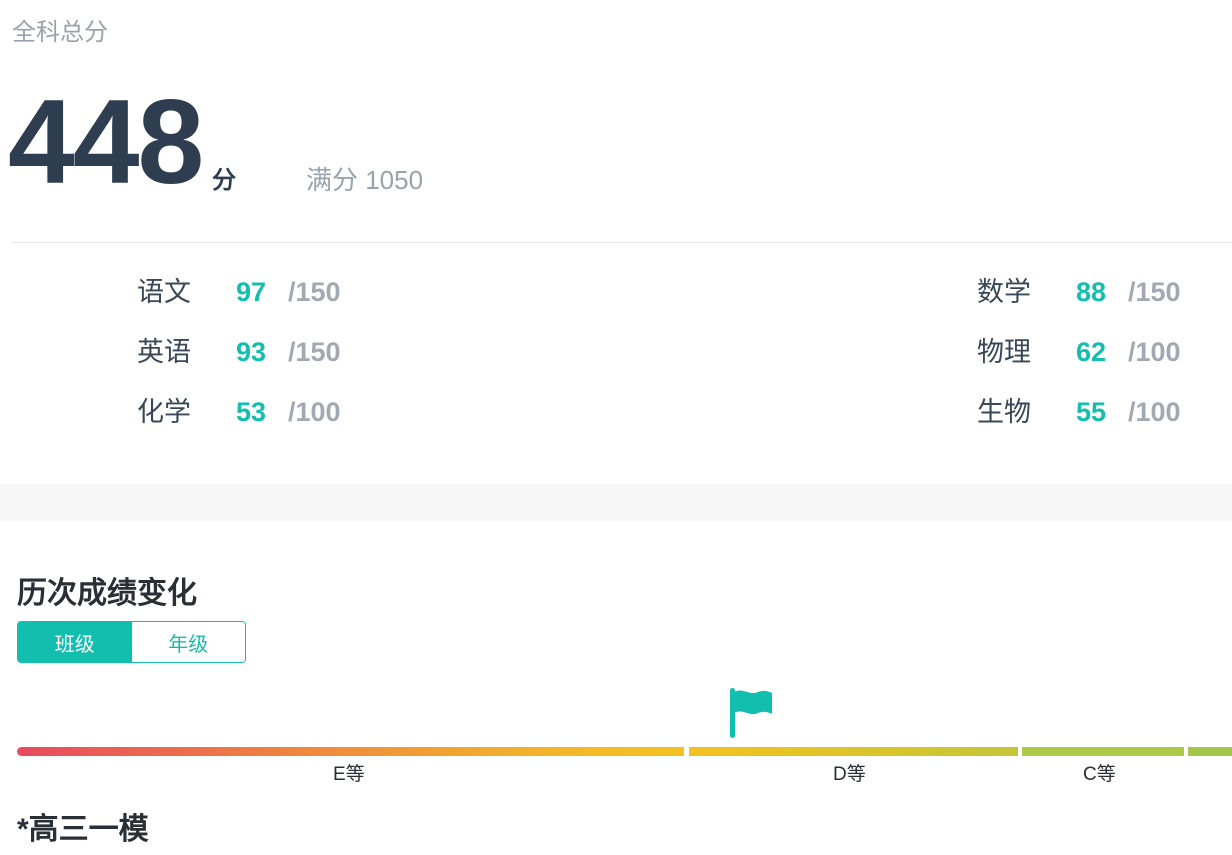 The height and width of the screenshot is (855, 1232). Describe the element at coordinates (251, 292) in the screenshot. I see `subject-score: 97` at that location.